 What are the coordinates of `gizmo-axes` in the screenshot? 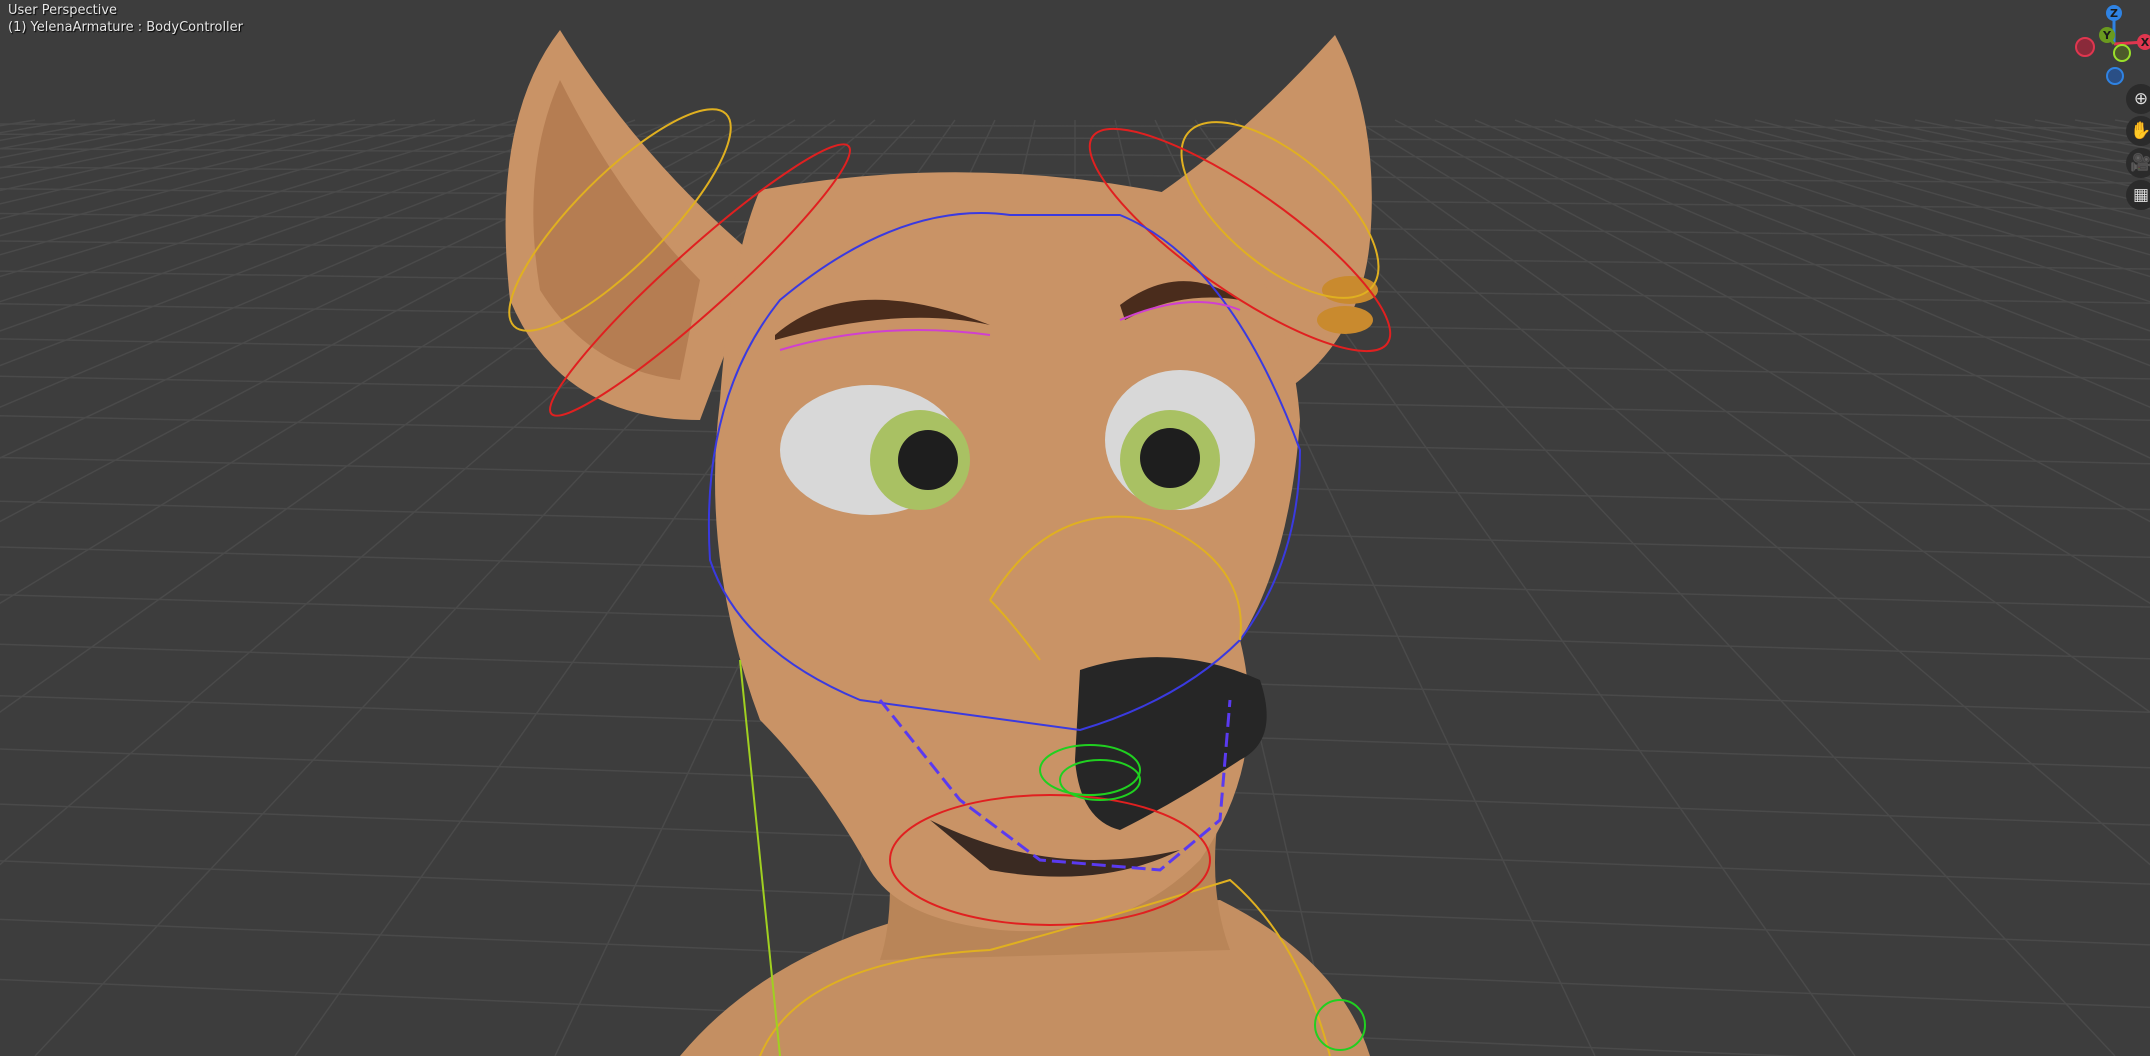 It's located at (2125, 29).